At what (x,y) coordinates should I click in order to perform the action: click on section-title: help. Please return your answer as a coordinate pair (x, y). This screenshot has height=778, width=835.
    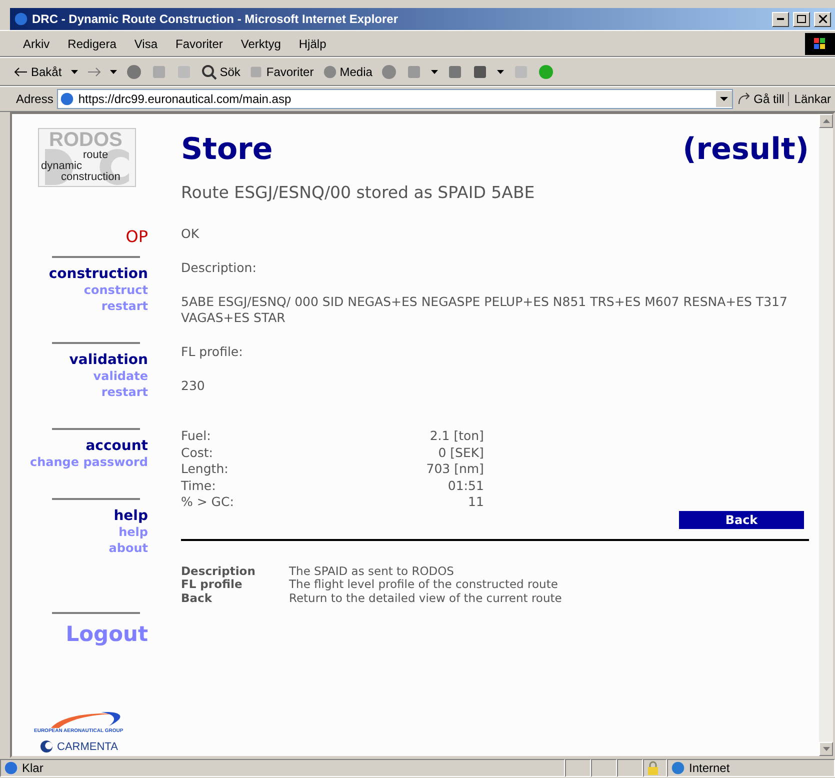
    Looking at the image, I should click on (131, 516).